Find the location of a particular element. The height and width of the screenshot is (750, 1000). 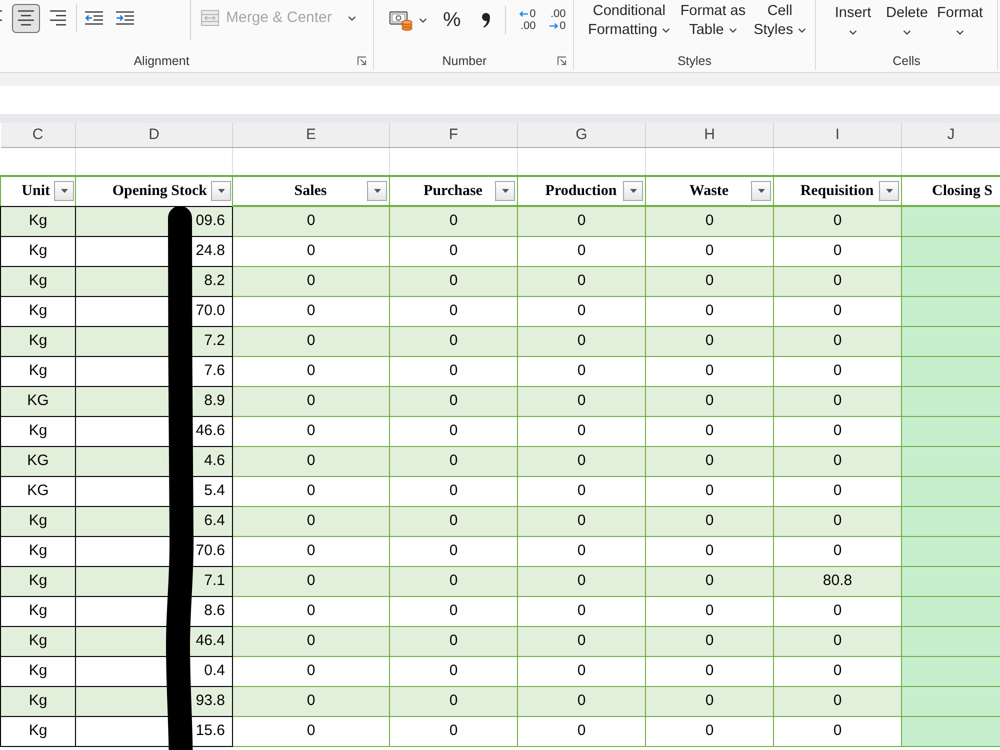

merge-cells-icon is located at coordinates (210, 18).